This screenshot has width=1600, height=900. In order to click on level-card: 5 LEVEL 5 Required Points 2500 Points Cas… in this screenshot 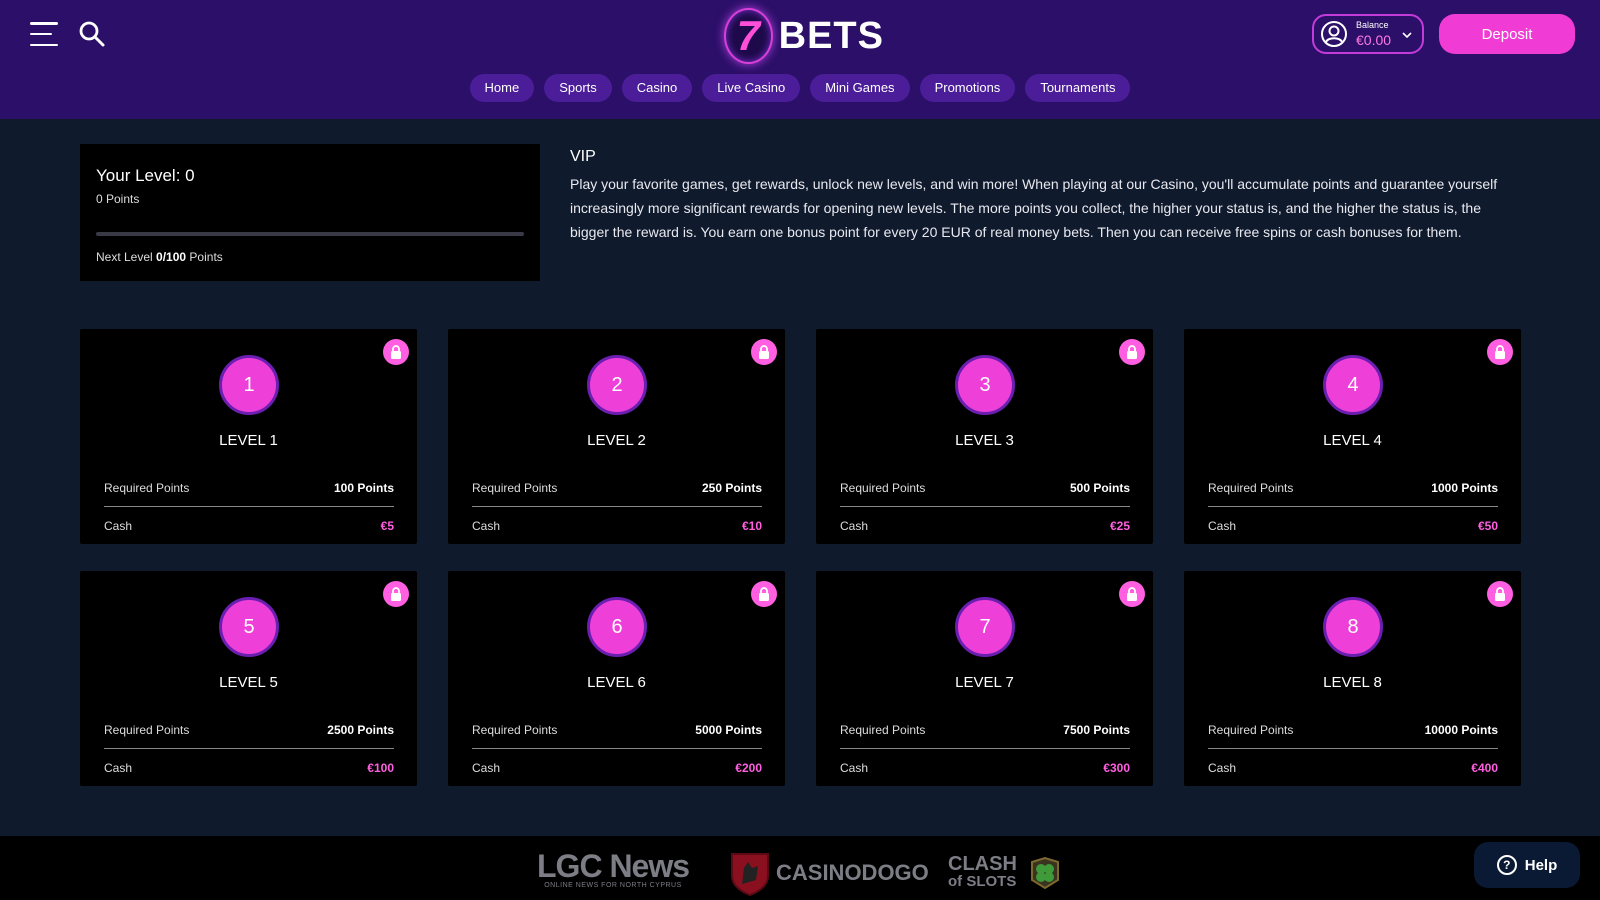, I will do `click(248, 678)`.